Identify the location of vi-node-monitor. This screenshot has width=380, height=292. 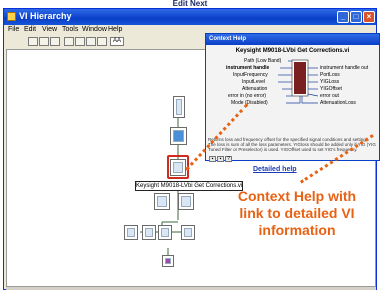
(178, 136).